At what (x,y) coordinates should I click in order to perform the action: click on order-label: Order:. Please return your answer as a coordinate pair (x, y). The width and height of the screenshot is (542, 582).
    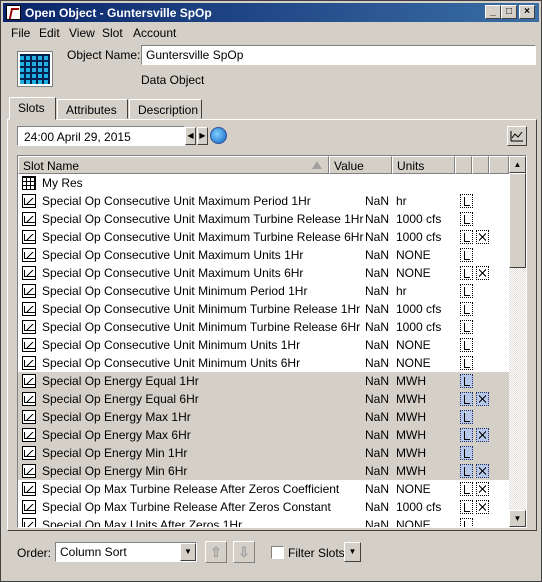
    Looking at the image, I should click on (34, 553).